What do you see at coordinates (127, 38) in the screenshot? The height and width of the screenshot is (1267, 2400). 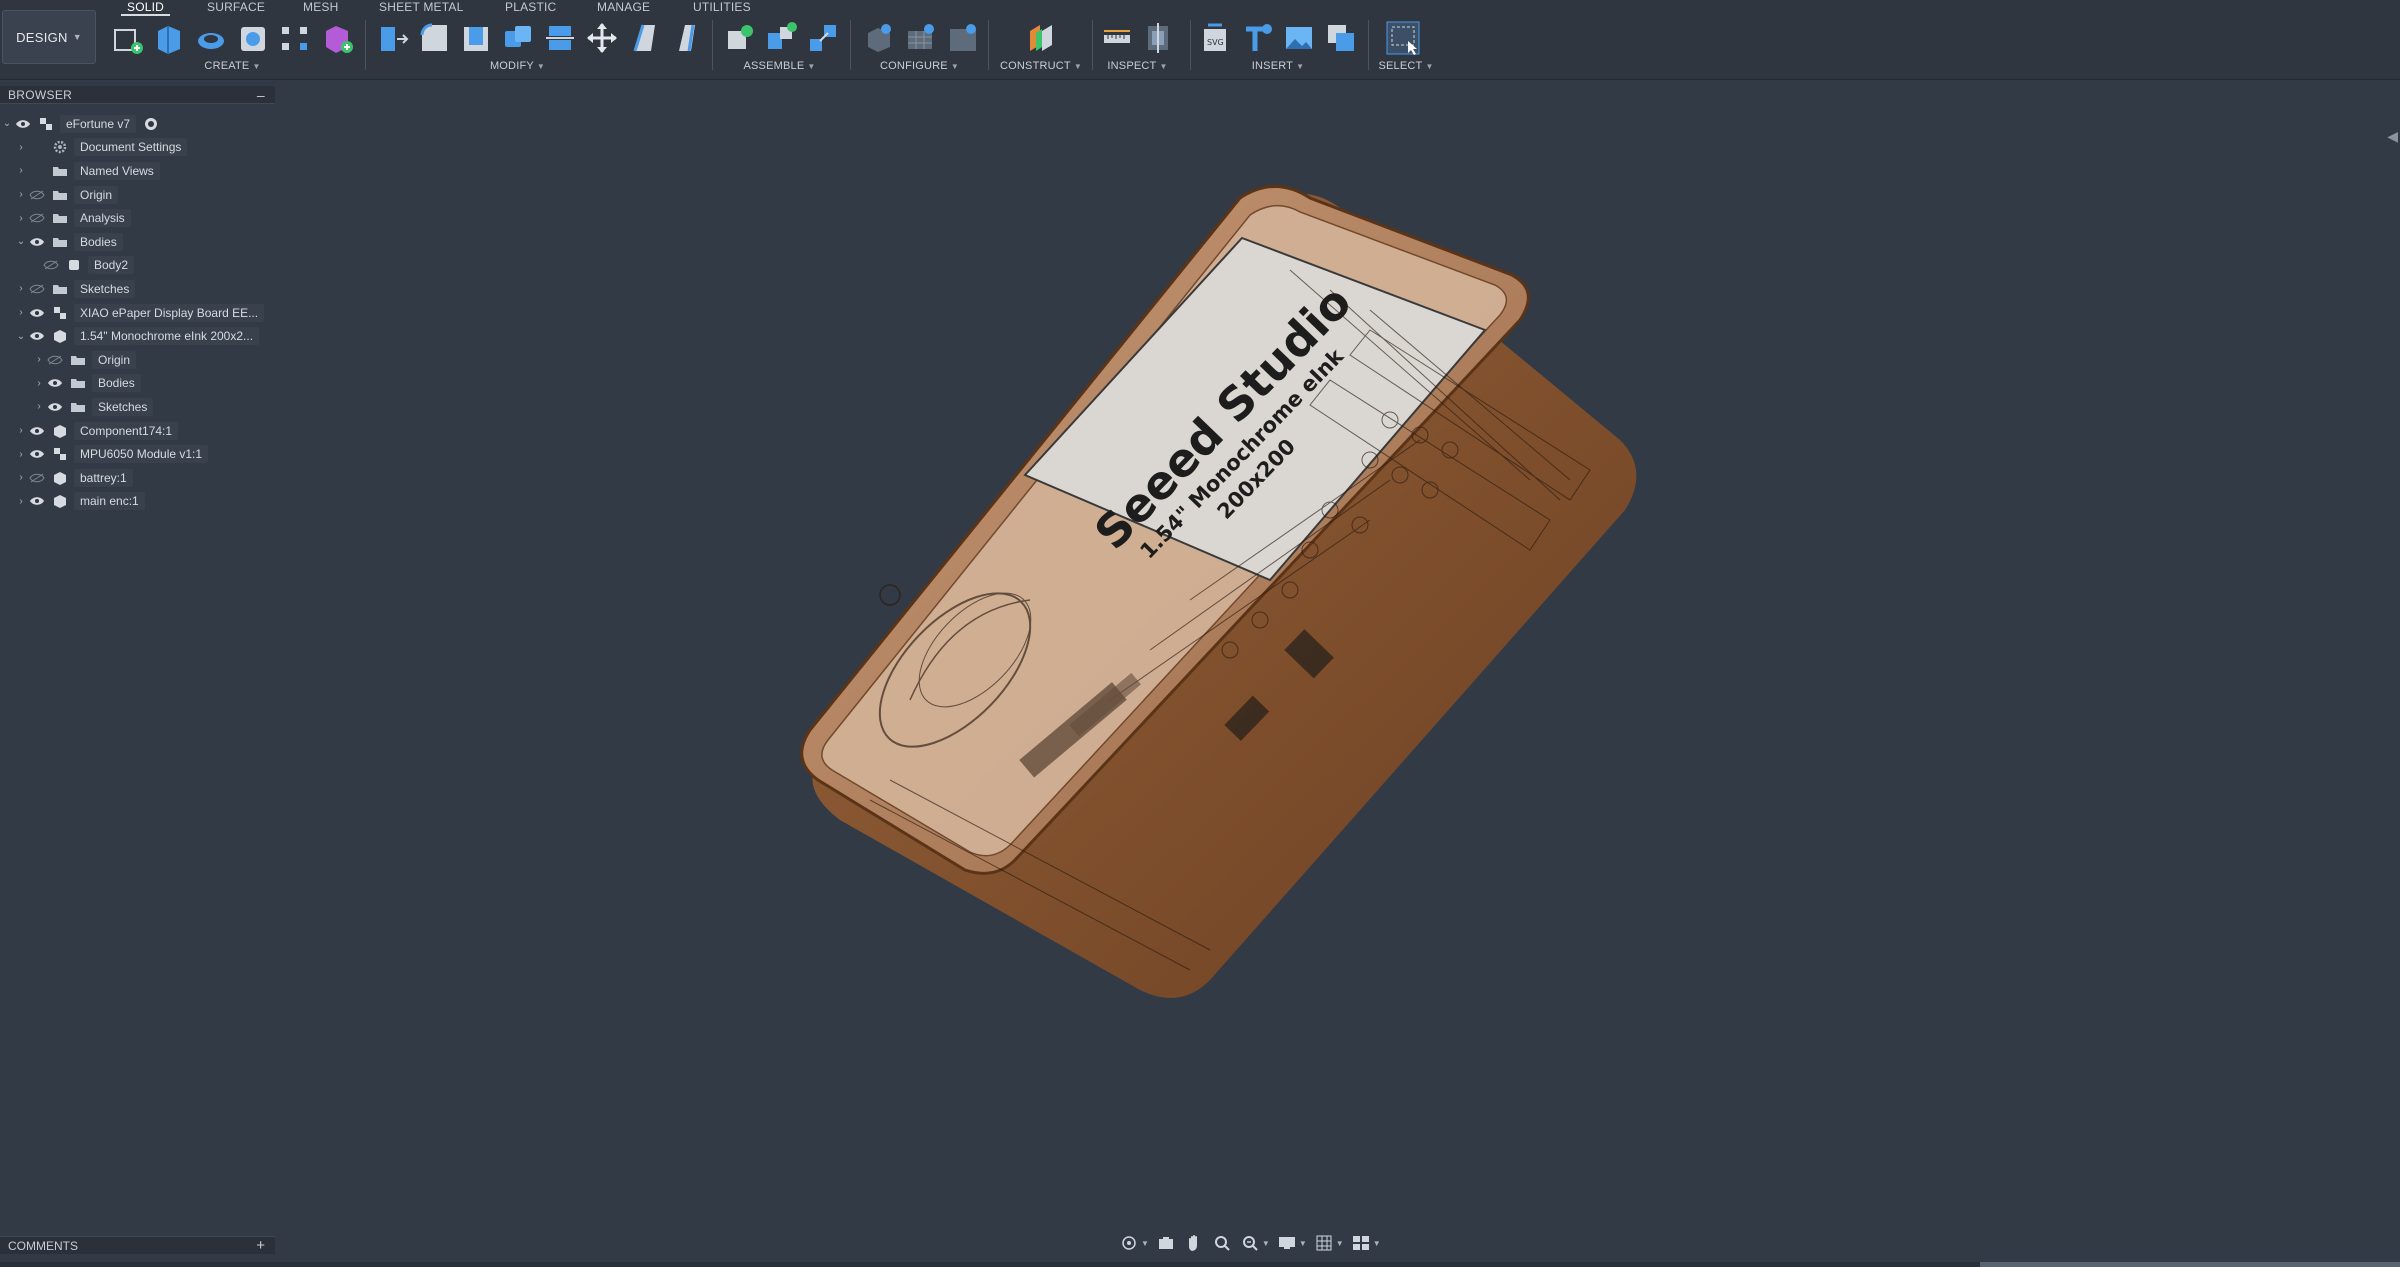 I see `sketch-icon` at bounding box center [127, 38].